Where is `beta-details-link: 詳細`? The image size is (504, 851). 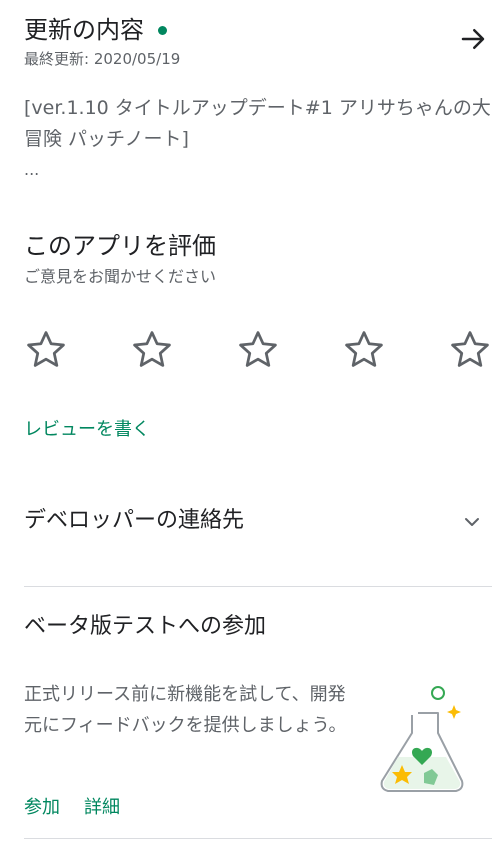 beta-details-link: 詳細 is located at coordinates (102, 806).